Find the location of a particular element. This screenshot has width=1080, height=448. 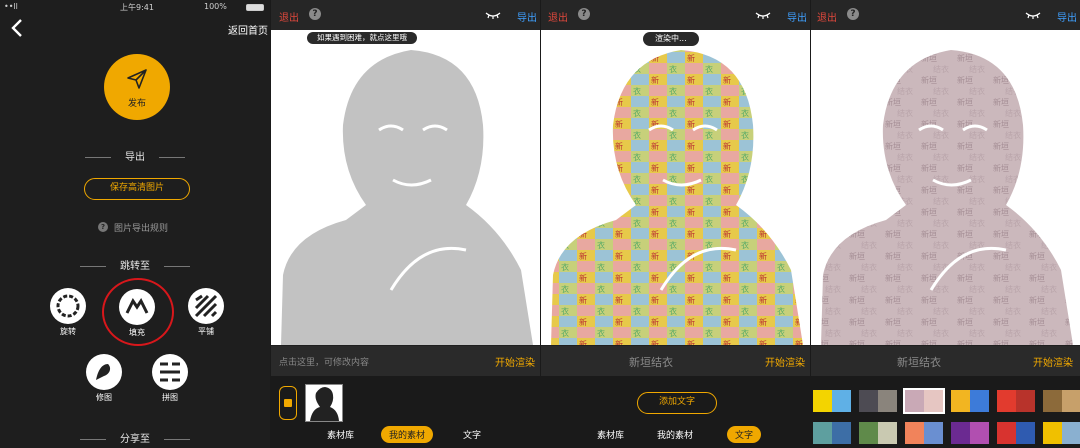

collage-icon is located at coordinates (170, 372).